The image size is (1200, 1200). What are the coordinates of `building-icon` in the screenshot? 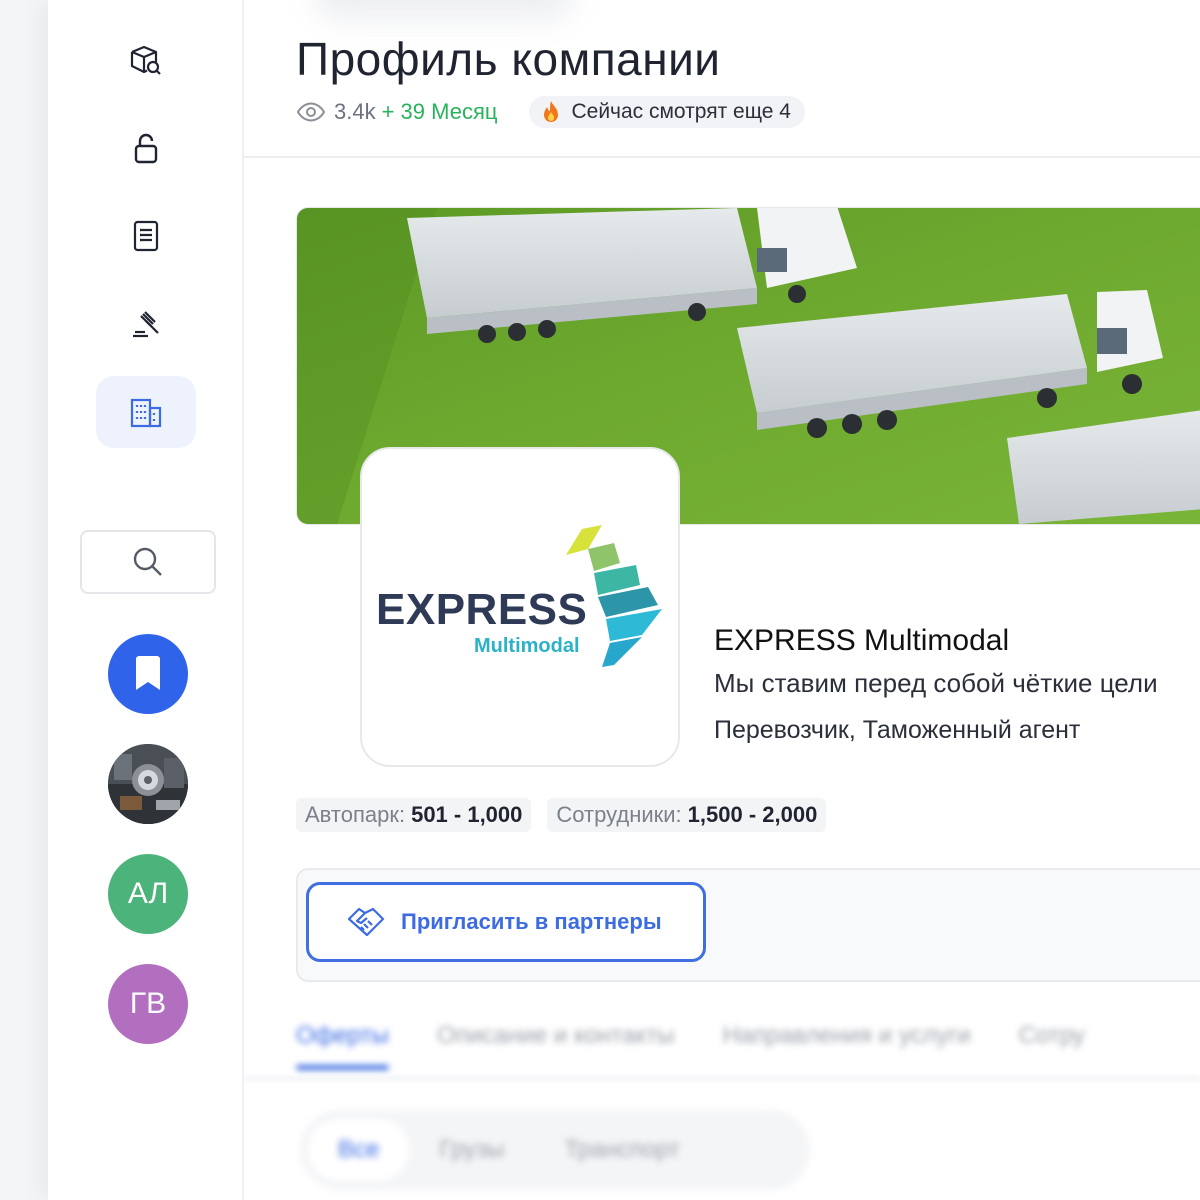 It's located at (146, 413).